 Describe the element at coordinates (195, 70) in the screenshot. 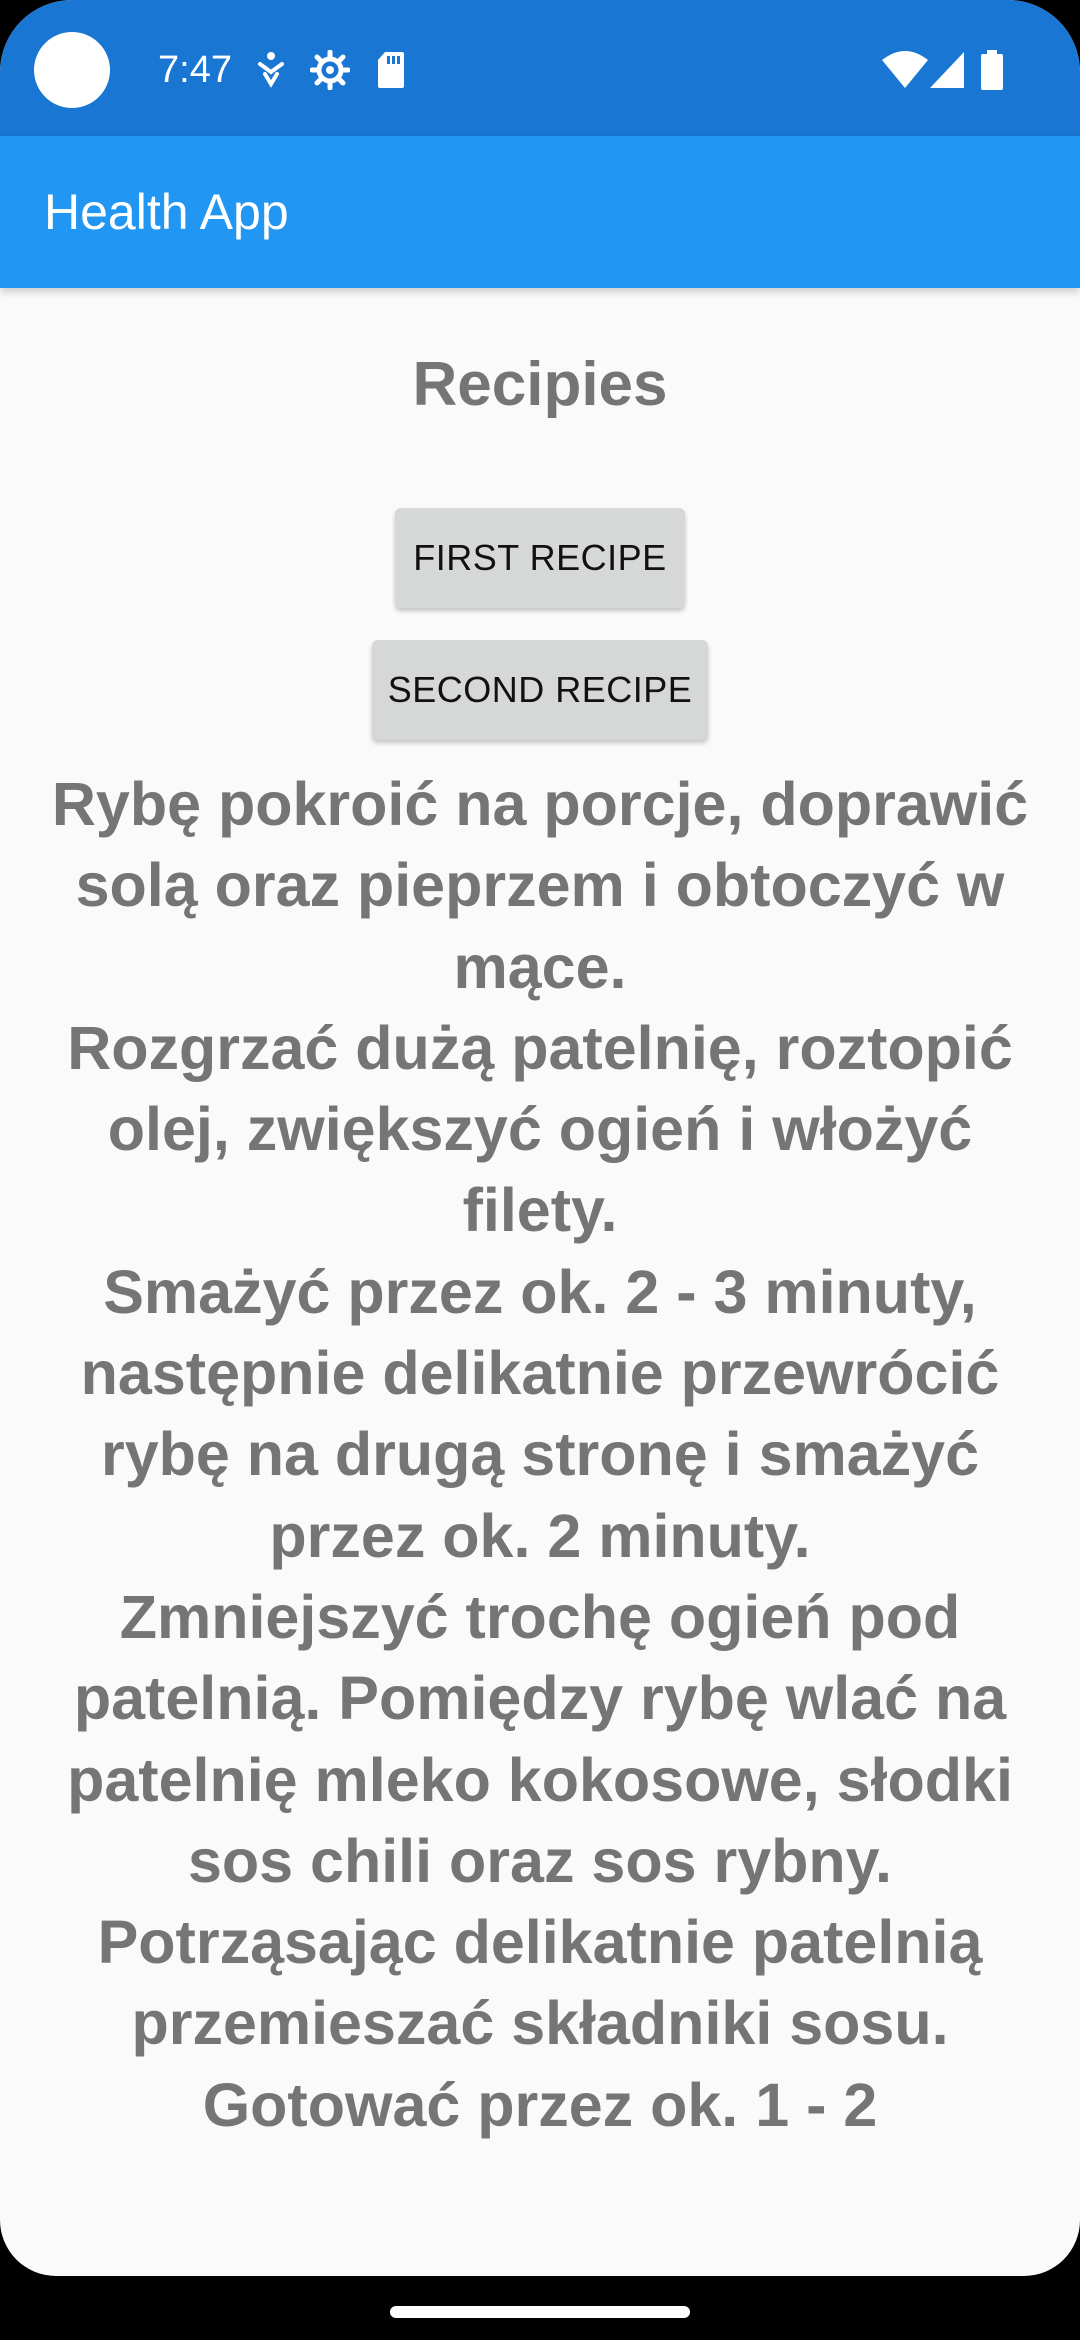

I see `status-time: 7:47` at that location.